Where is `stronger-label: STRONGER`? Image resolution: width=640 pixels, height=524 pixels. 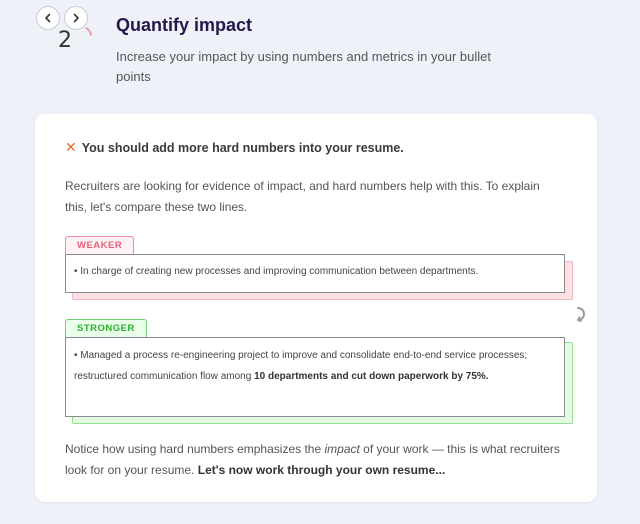
stronger-label: STRONGER is located at coordinates (106, 328).